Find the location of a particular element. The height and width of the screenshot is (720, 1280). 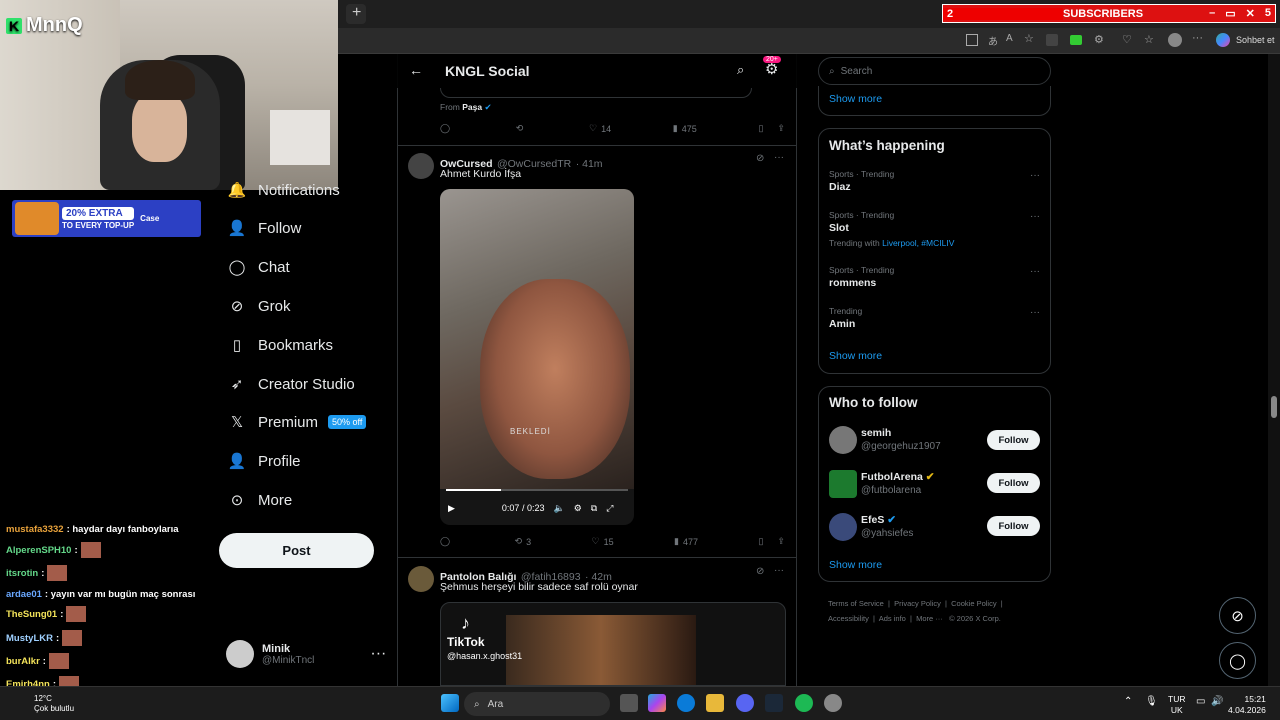

language-indicator: TUR UK is located at coordinates (1176, 705).